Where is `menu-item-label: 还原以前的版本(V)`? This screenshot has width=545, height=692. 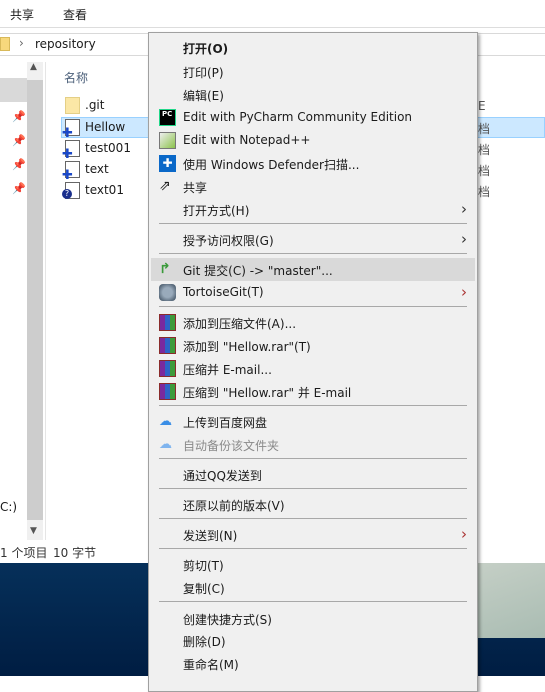 menu-item-label: 还原以前的版本(V) is located at coordinates (234, 506).